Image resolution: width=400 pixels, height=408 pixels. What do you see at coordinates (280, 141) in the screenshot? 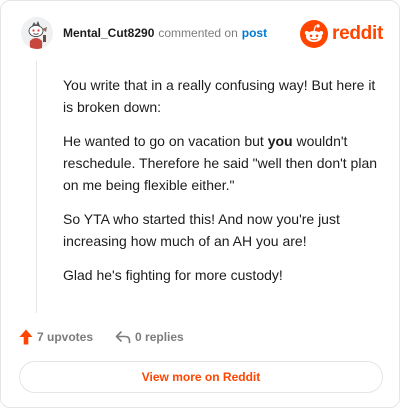
I see `comment-emphasis: you` at bounding box center [280, 141].